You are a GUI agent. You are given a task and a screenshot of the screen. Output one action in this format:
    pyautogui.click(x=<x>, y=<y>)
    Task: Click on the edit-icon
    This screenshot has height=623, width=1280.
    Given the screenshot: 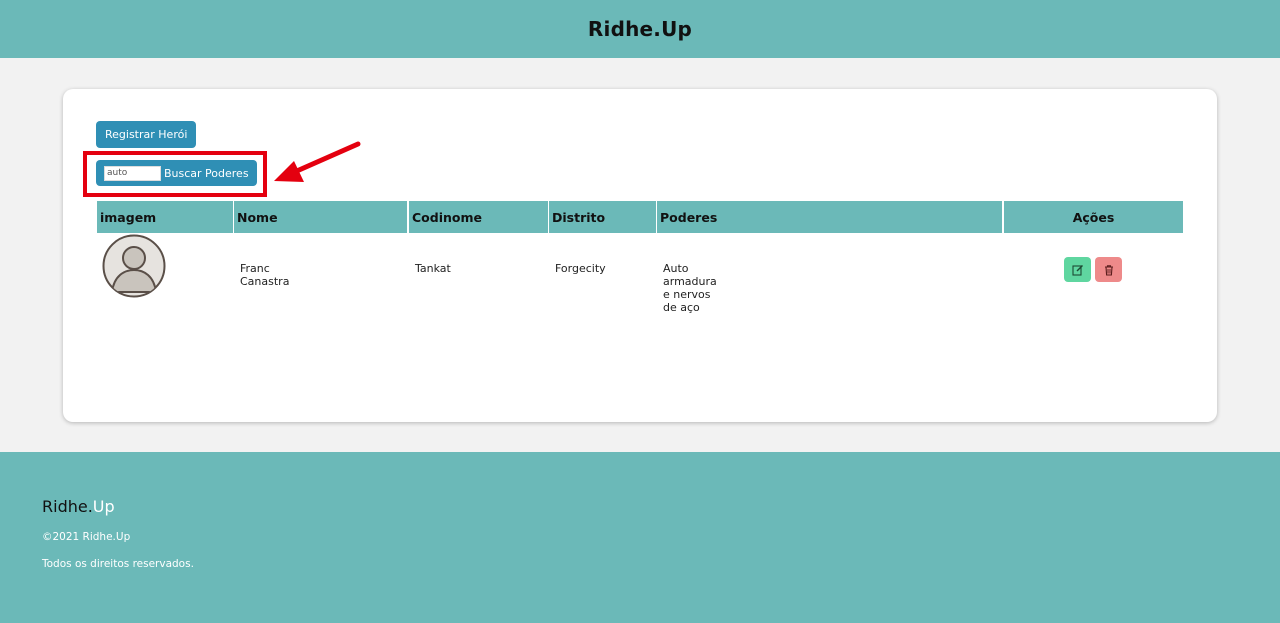 What is the action you would take?
    pyautogui.click(x=1077, y=270)
    